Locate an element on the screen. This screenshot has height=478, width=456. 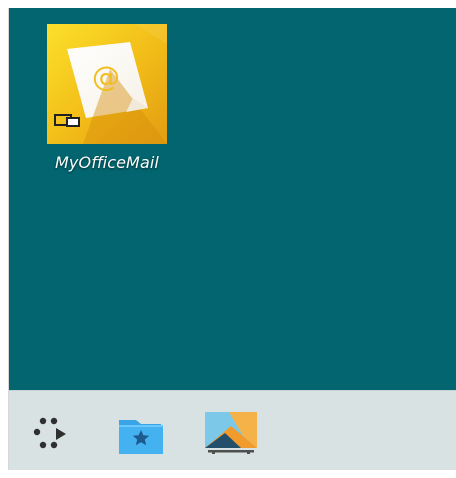
desktop-icon-myofficemail: @ MyOfficeMail is located at coordinates (107, 104).